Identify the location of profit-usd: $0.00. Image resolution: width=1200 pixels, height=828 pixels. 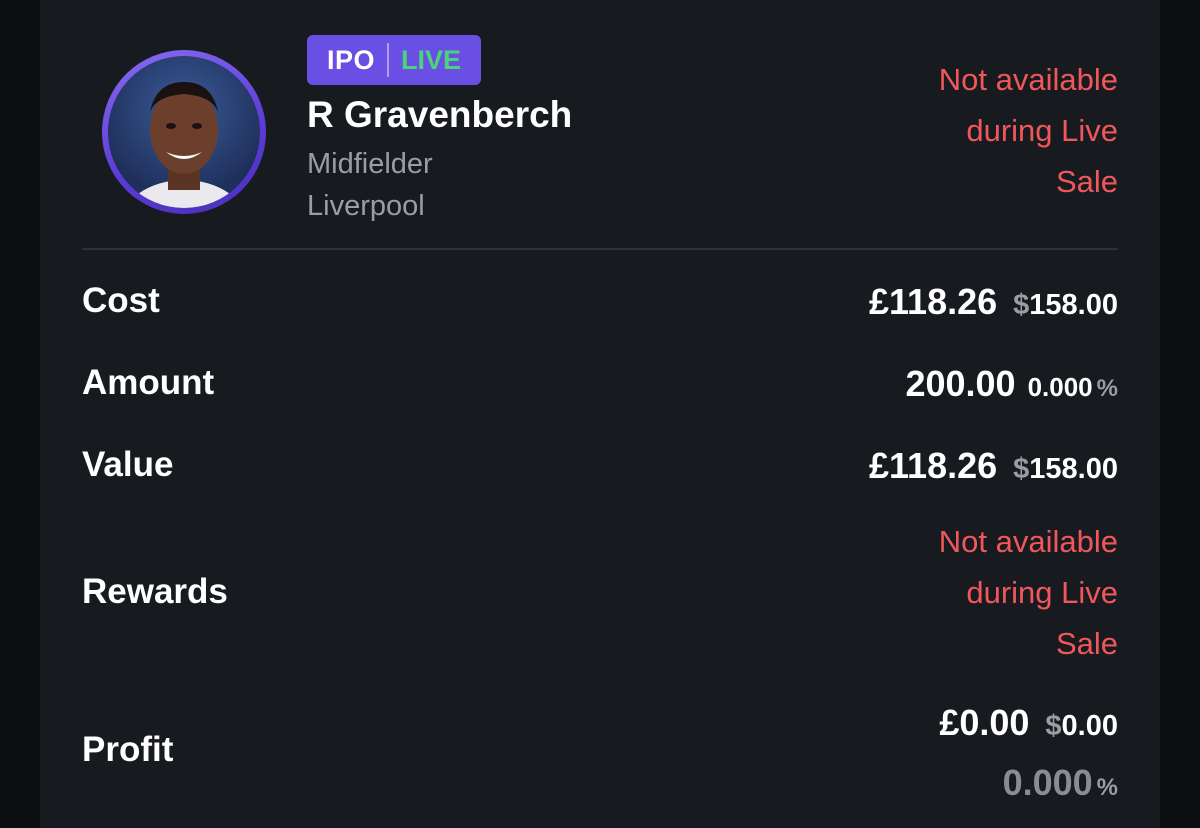
(1081, 726).